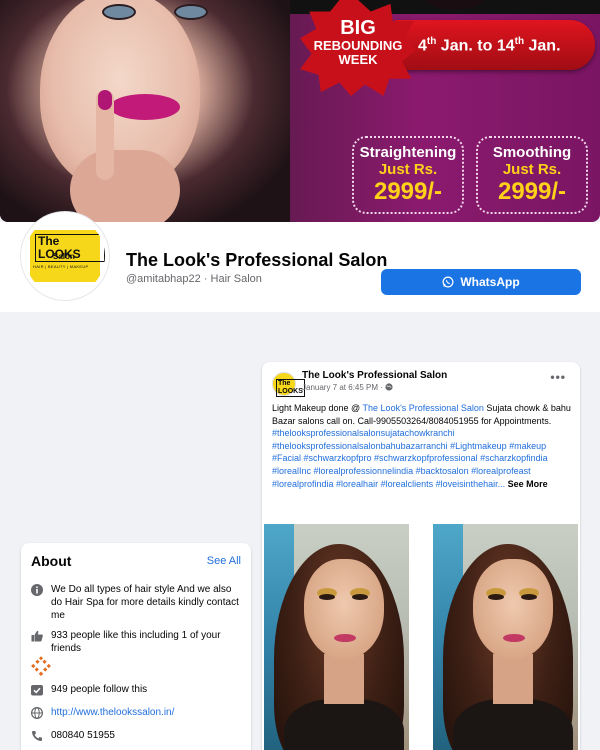 The image size is (600, 750). I want to click on cover-model-eye-left, so click(119, 12).